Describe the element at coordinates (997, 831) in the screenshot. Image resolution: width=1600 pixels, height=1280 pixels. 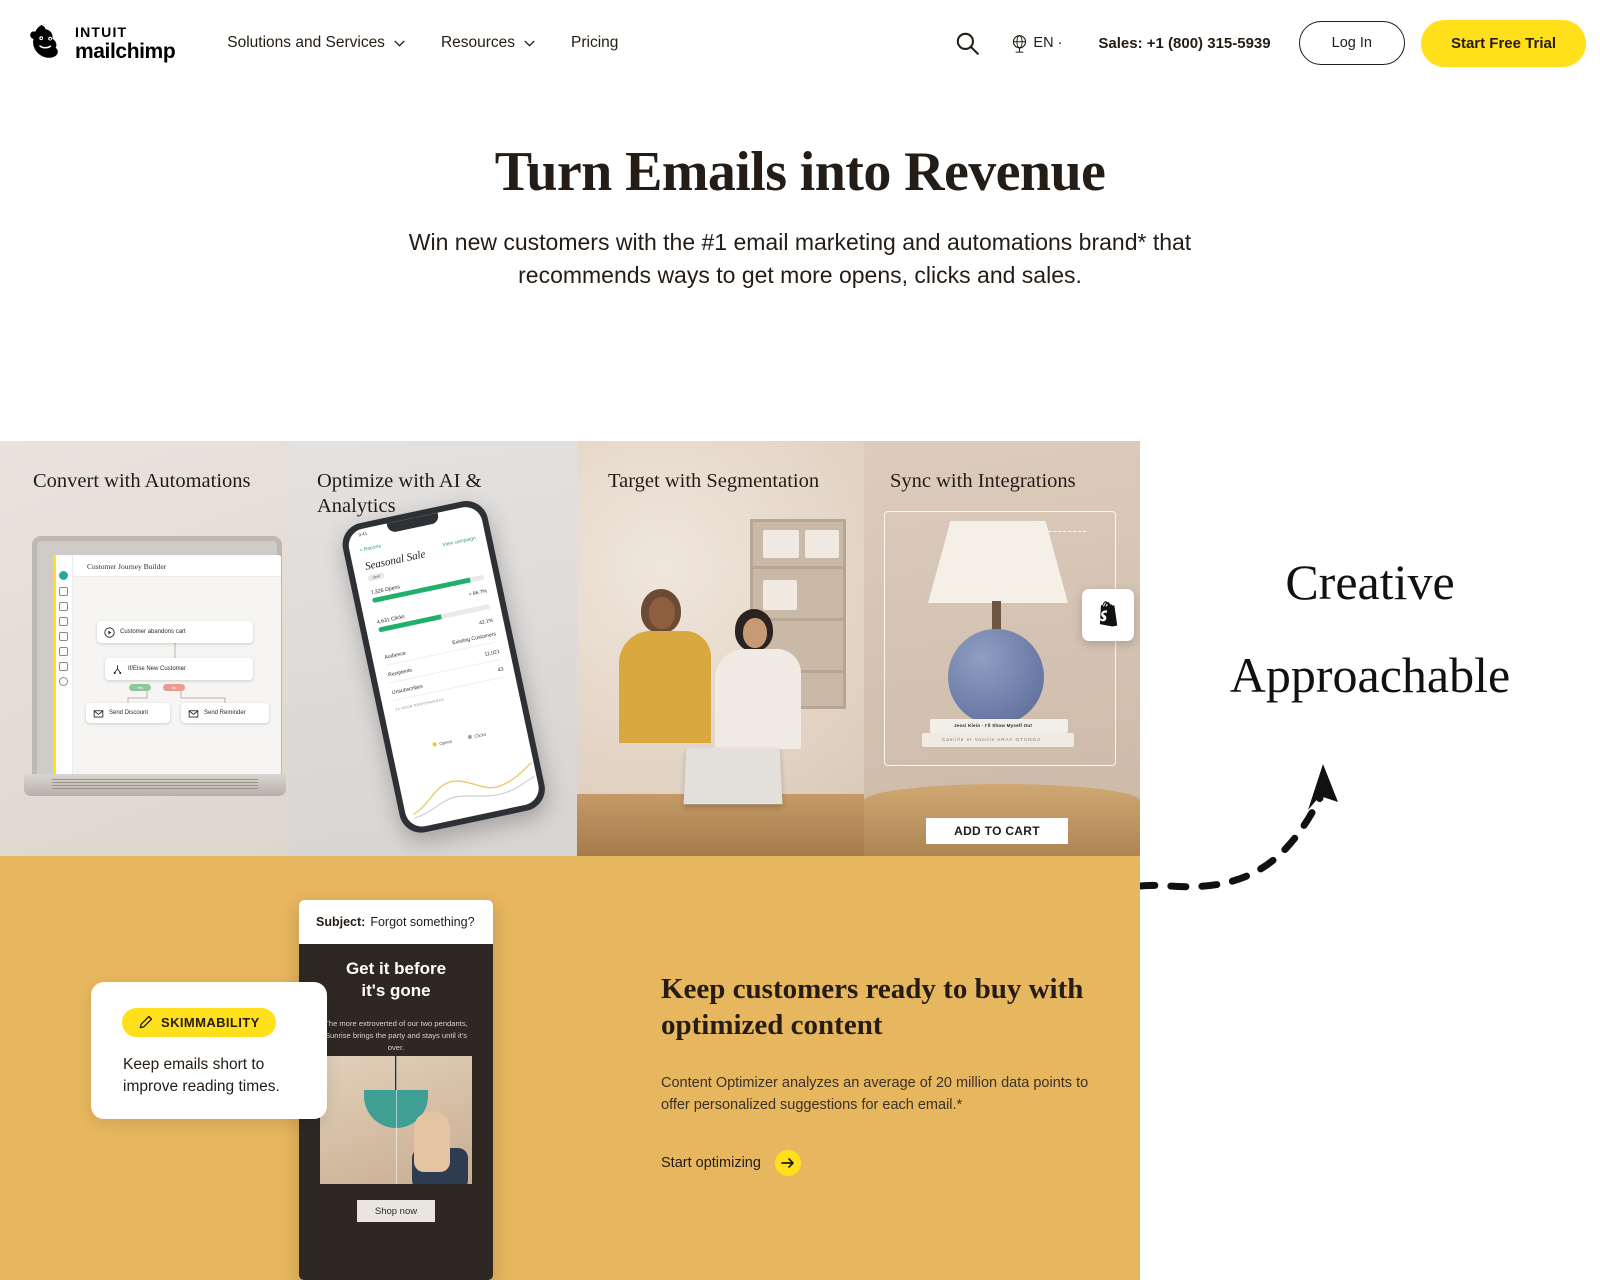
I see `add-to-cart-button: ADD TO CART` at that location.